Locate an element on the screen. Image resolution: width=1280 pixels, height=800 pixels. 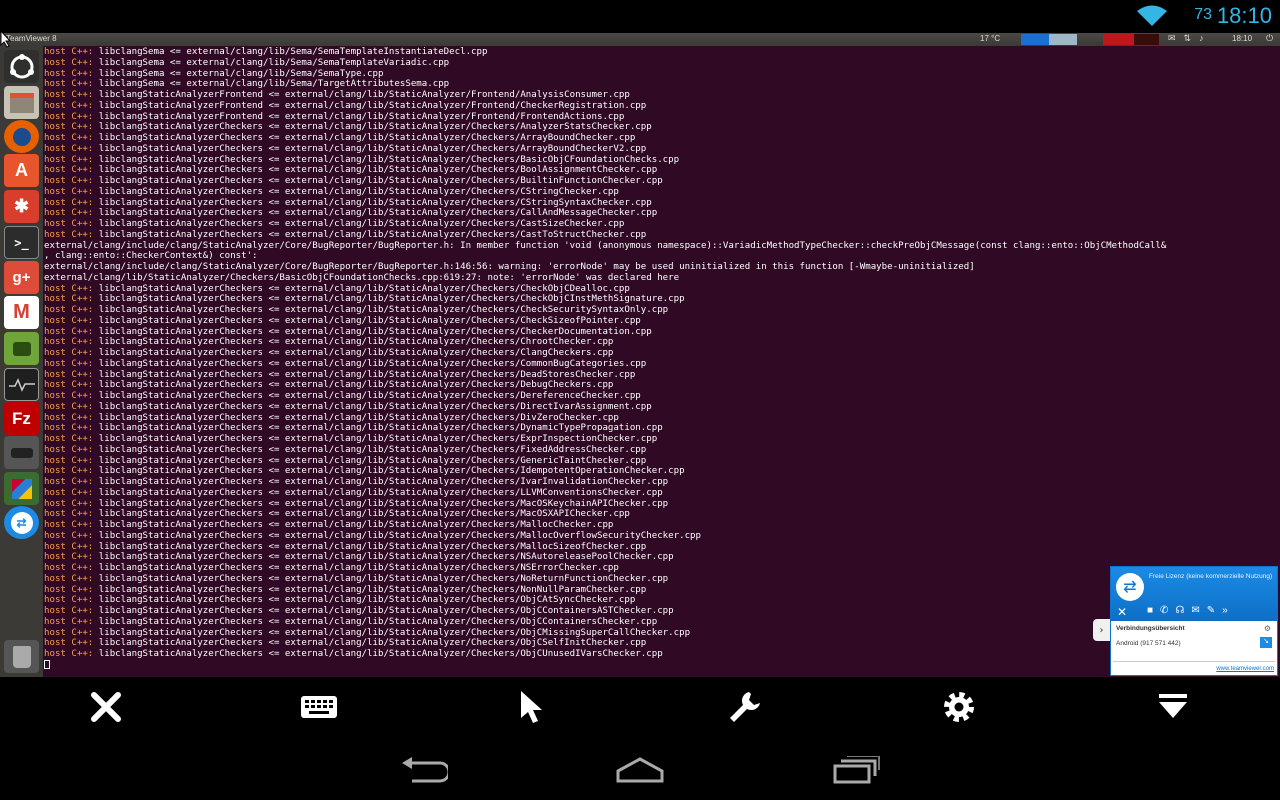
cpu-graph-indicator is located at coordinates (1049, 39).